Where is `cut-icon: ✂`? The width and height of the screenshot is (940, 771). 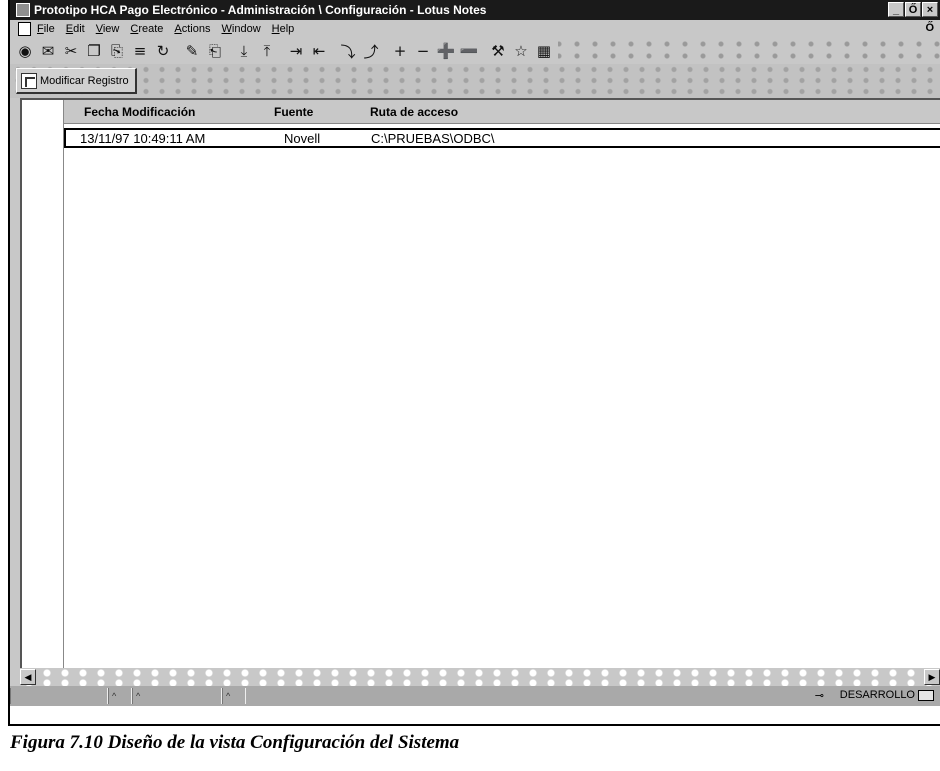
cut-icon: ✂ is located at coordinates (71, 51).